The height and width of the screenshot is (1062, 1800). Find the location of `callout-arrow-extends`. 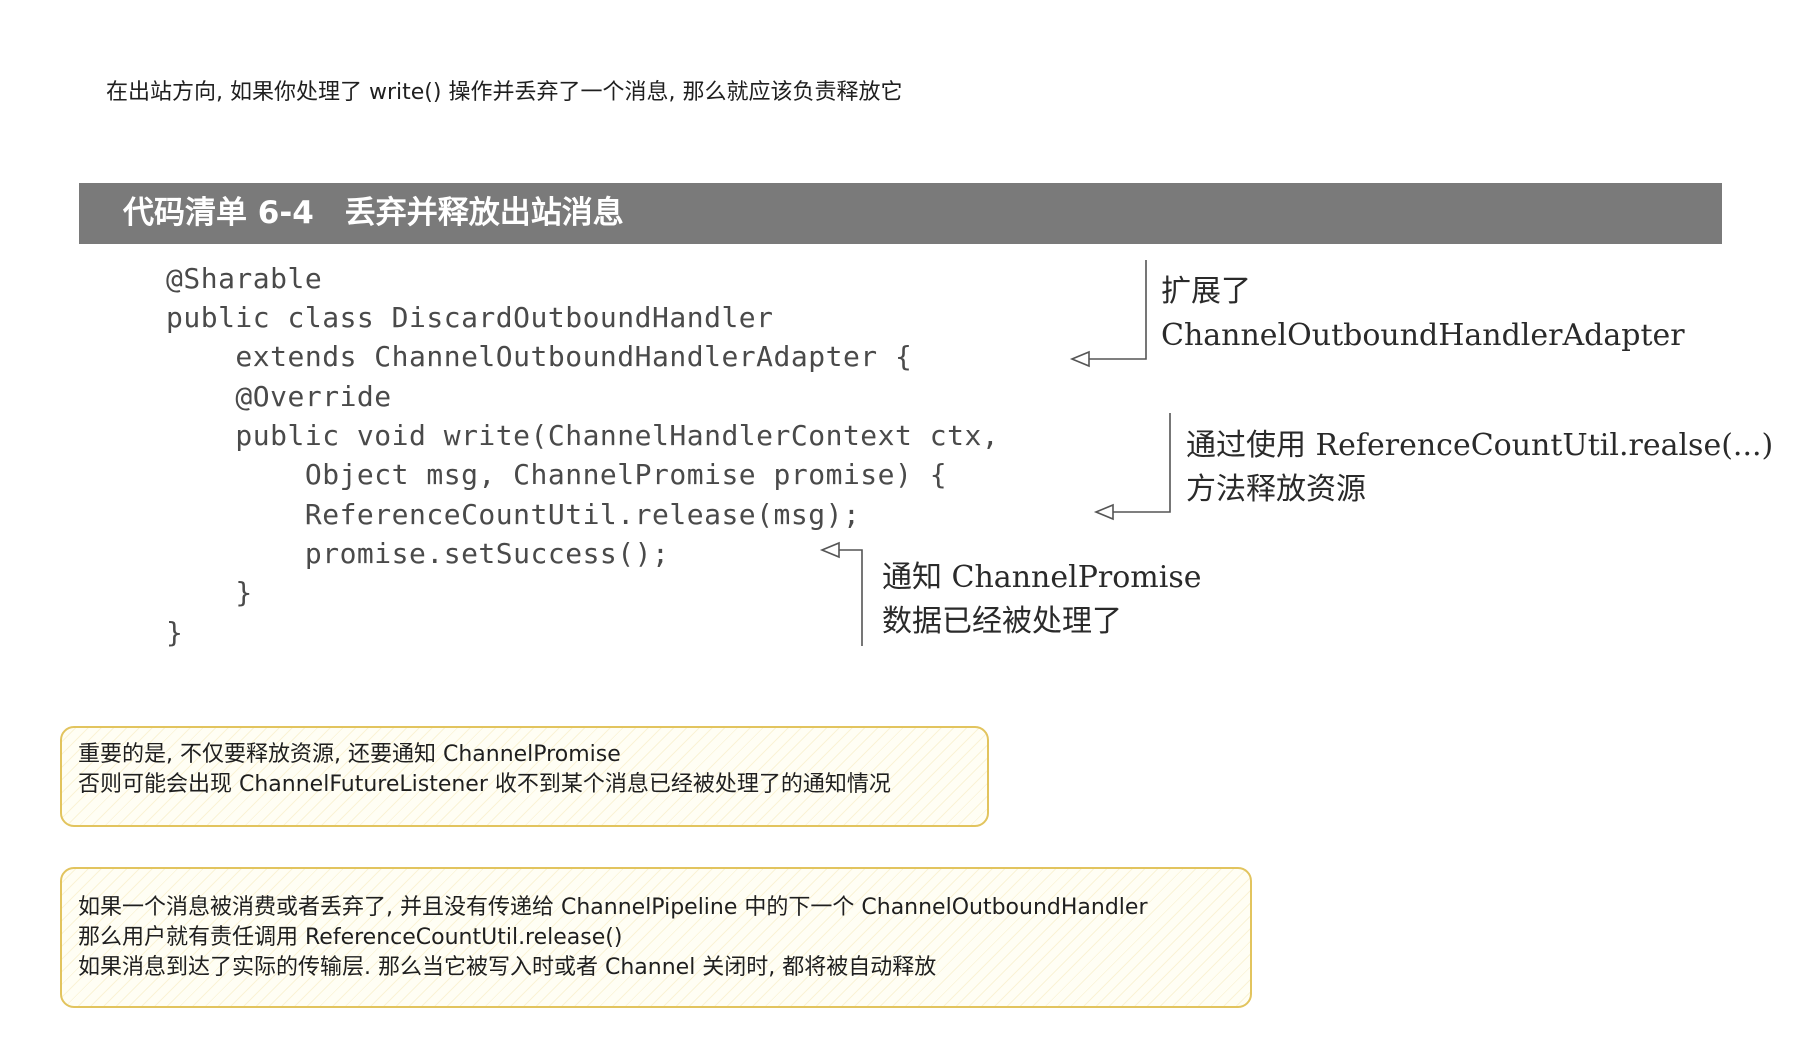

callout-arrow-extends is located at coordinates (1117, 310).